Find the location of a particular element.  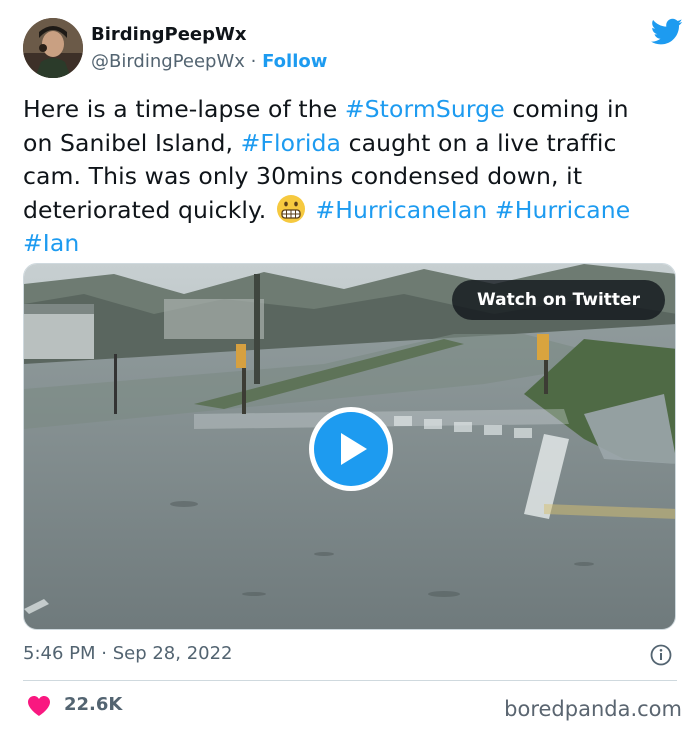

hashtag-link: #StormSurge is located at coordinates (425, 109).